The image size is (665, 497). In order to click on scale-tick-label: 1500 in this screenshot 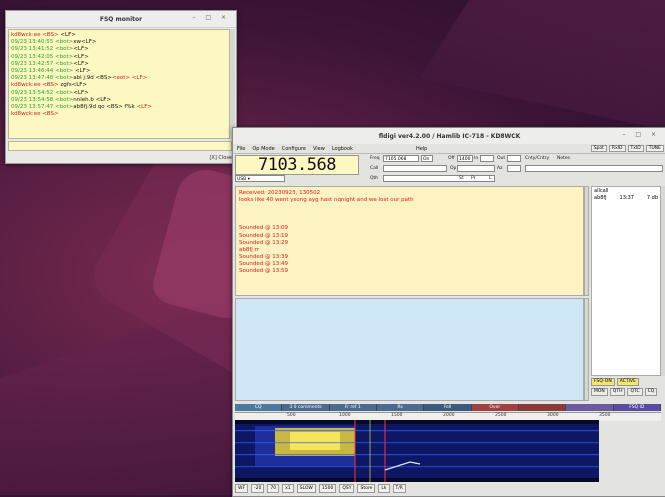, I will do `click(397, 415)`.